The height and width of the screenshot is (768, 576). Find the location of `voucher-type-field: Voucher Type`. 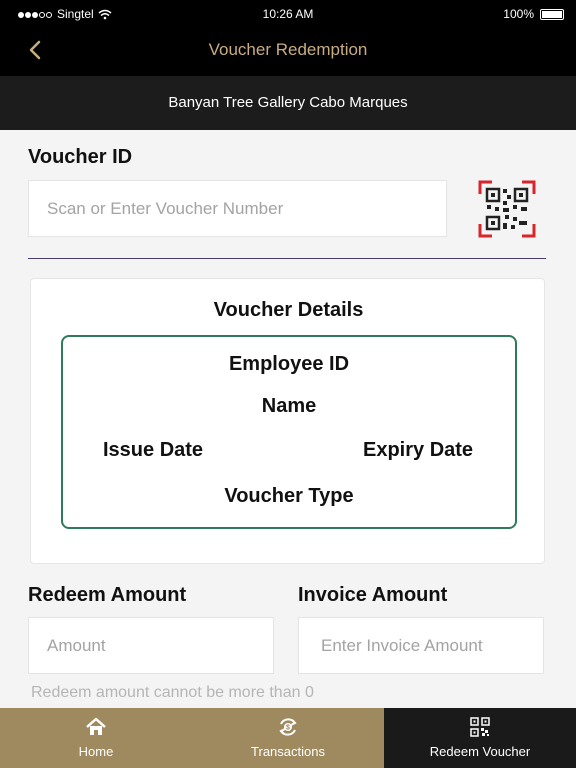

voucher-type-field: Voucher Type is located at coordinates (289, 496).